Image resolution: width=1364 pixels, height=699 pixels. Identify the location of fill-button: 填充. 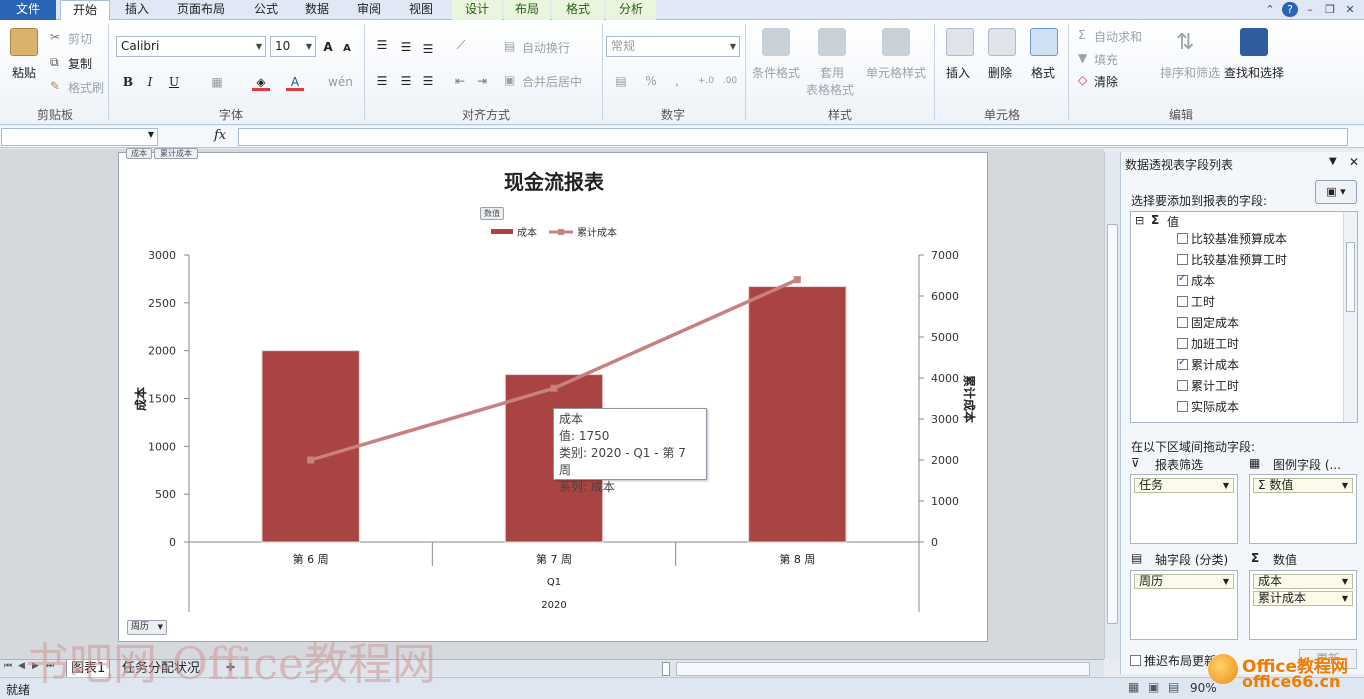
(1106, 59).